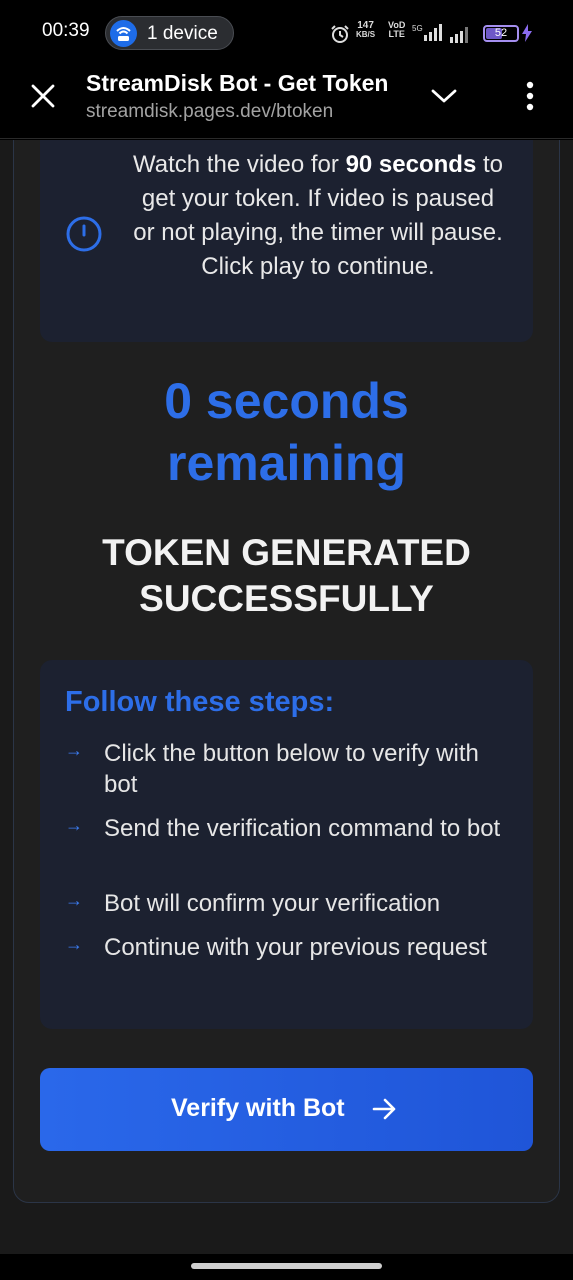 Image resolution: width=573 pixels, height=1280 pixels. Describe the element at coordinates (429, 35) in the screenshot. I see `signal-5g-icon: 5G` at that location.